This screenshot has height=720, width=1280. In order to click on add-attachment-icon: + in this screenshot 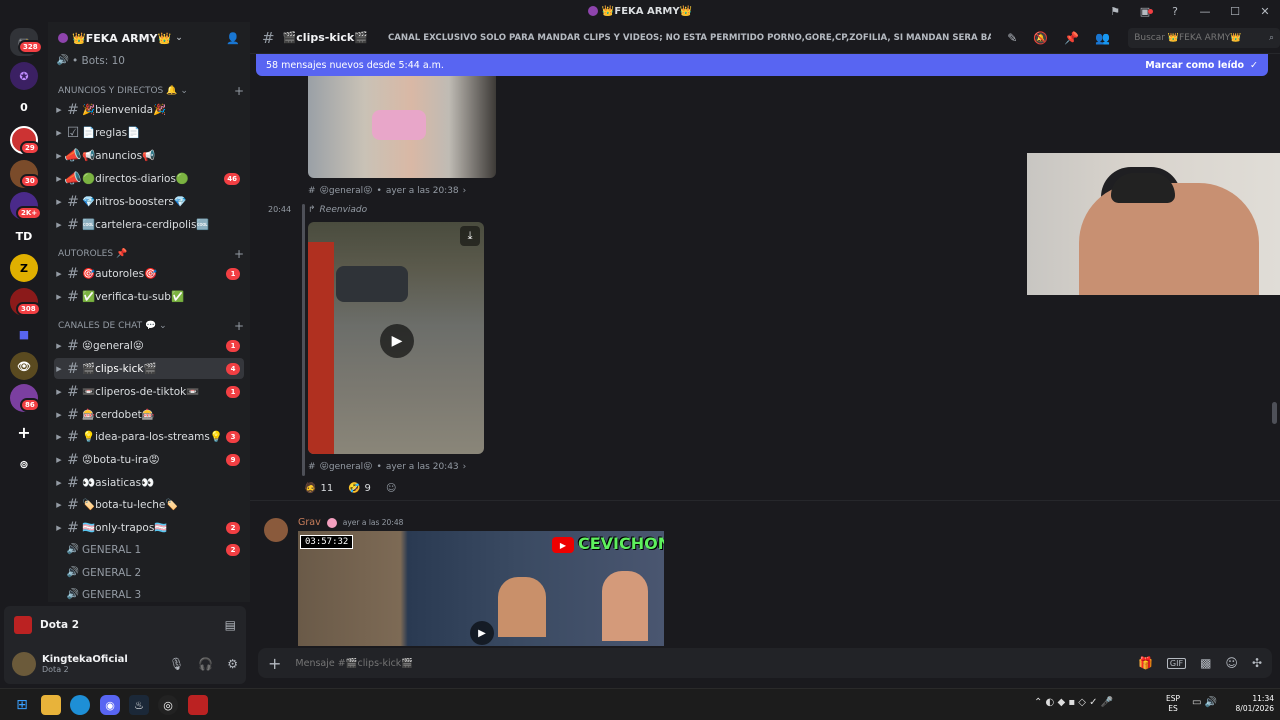, I will do `click(274, 663)`.